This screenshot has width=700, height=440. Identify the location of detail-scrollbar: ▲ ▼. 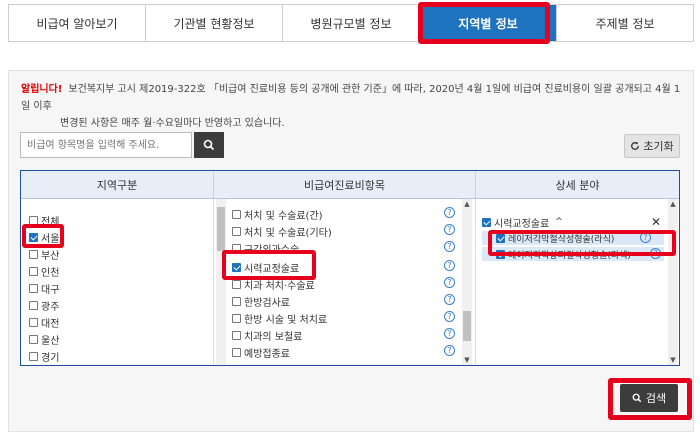
(673, 282).